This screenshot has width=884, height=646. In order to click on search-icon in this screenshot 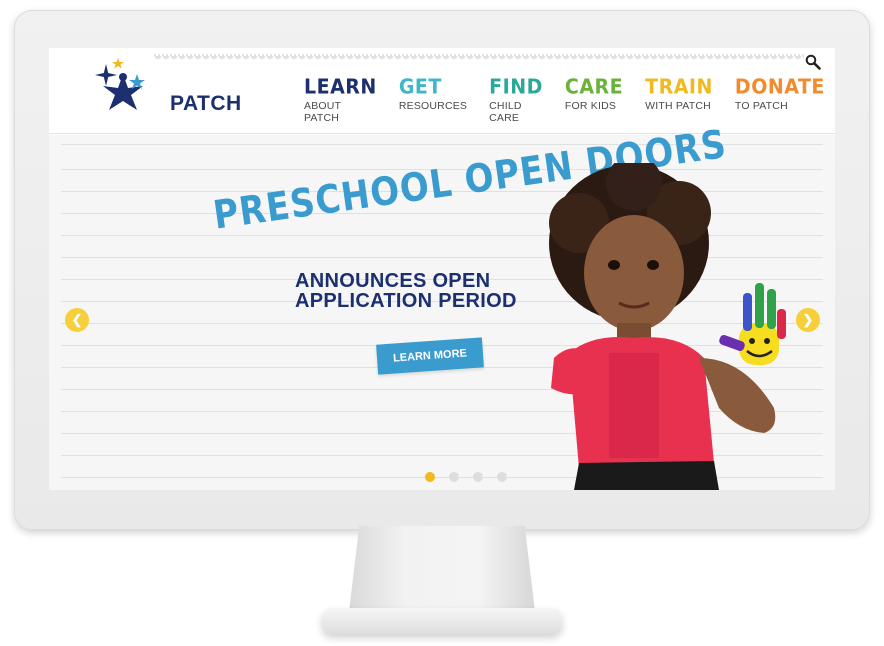, I will do `click(813, 62)`.